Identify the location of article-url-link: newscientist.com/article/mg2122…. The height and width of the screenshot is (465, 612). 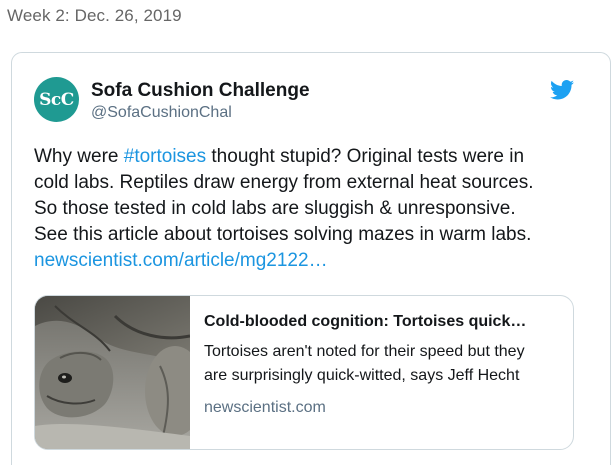
(314, 261).